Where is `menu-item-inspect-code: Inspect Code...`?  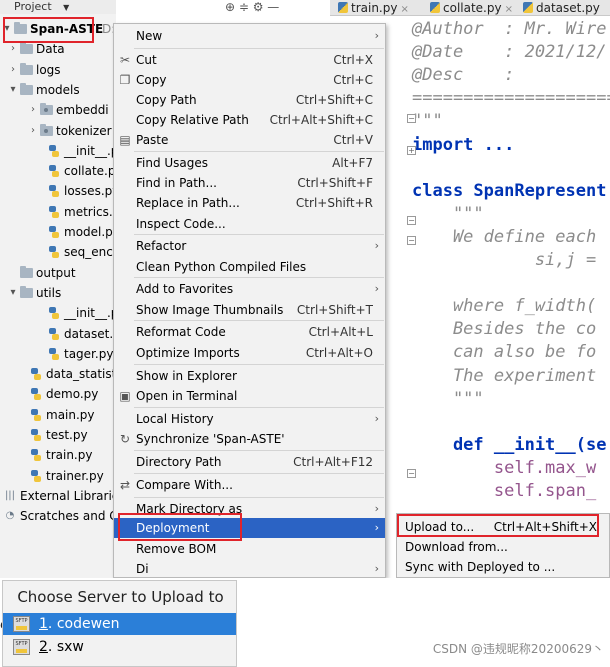
menu-item-inspect-code: Inspect Code... is located at coordinates (249, 224).